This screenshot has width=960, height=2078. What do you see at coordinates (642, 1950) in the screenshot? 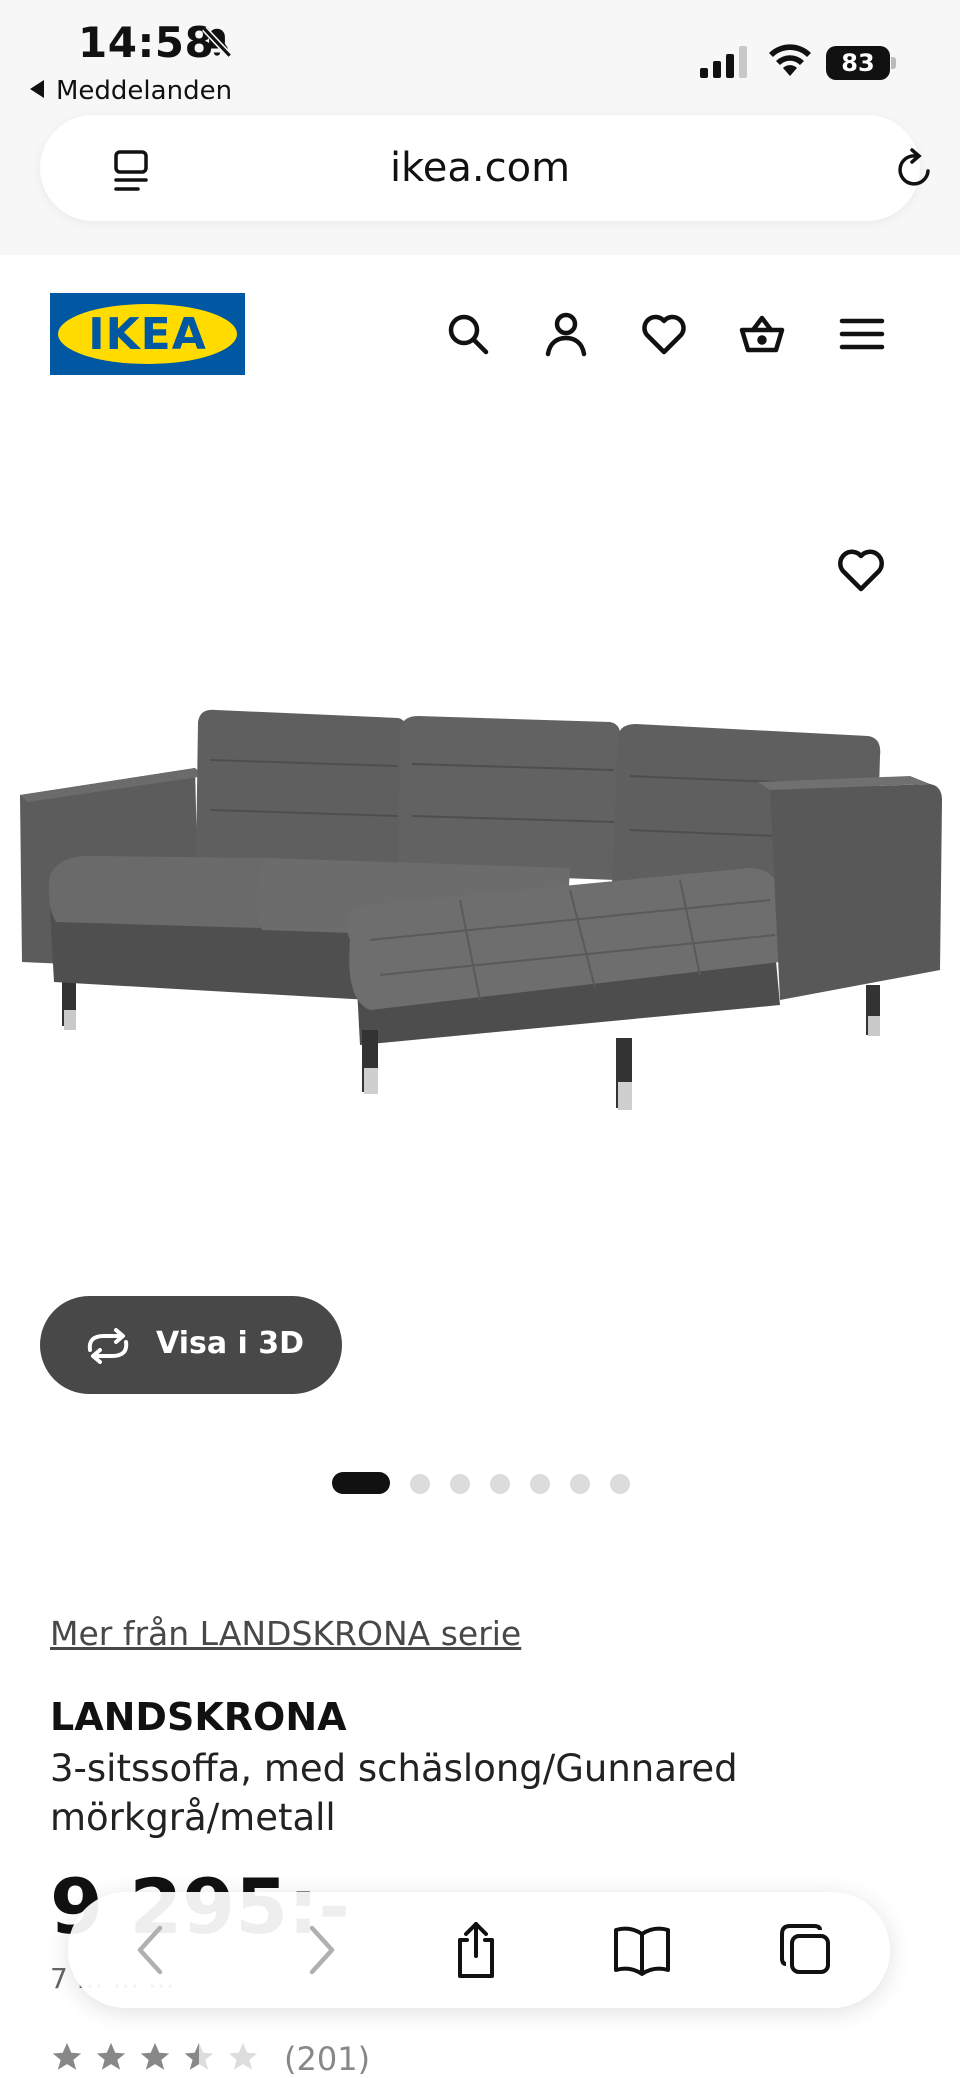
I see `bookmarks-icon` at bounding box center [642, 1950].